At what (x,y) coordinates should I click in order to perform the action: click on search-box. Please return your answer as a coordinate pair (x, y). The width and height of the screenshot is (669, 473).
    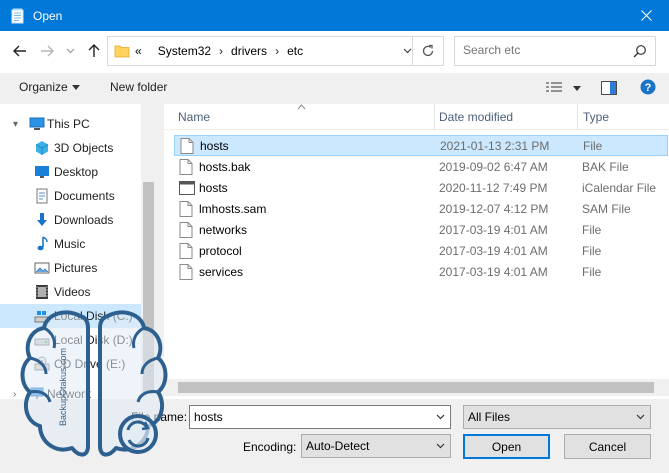
    Looking at the image, I should click on (555, 51).